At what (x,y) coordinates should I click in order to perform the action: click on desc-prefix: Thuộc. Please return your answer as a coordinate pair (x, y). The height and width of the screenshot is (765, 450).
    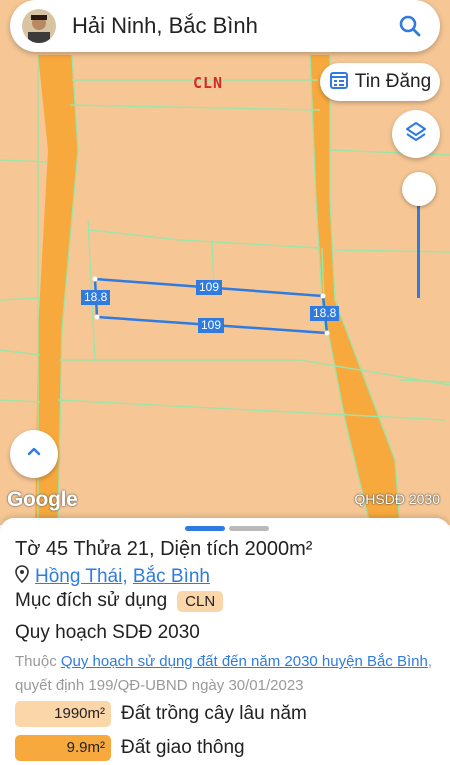
    Looking at the image, I should click on (38, 661).